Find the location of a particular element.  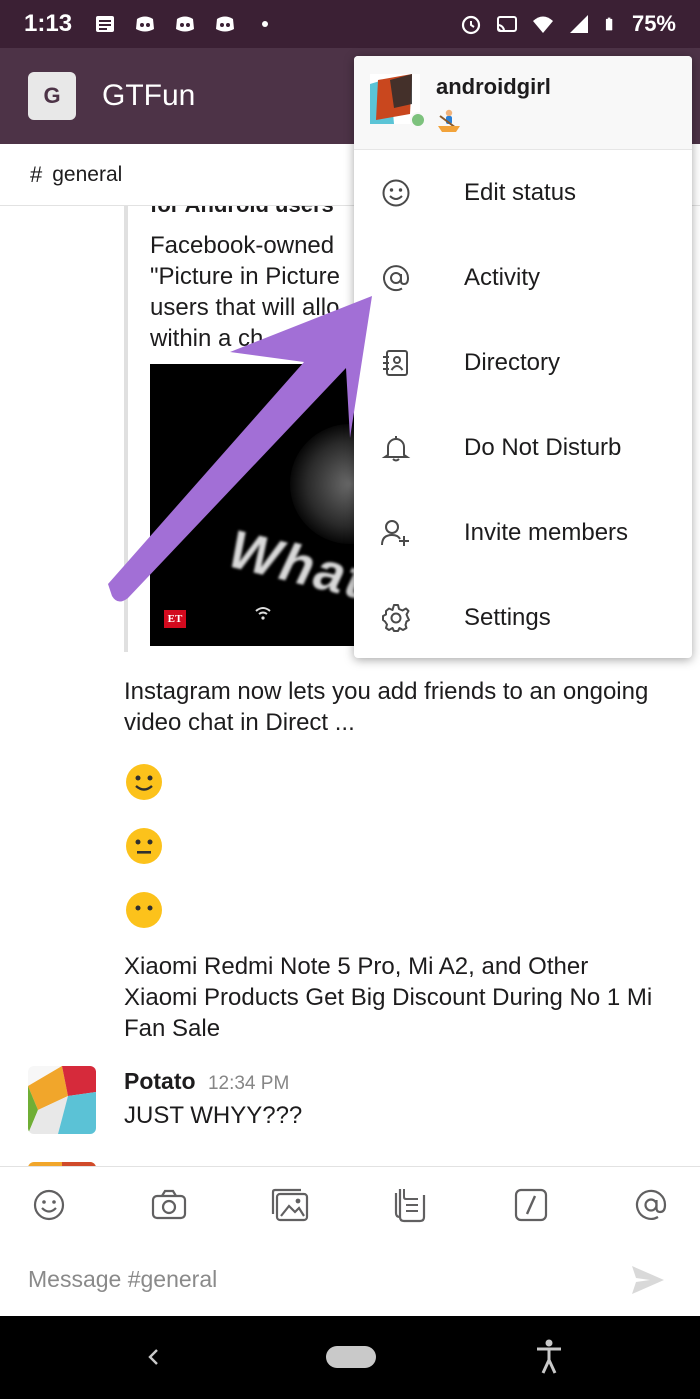

menu-item-label: Directory is located at coordinates (512, 362).